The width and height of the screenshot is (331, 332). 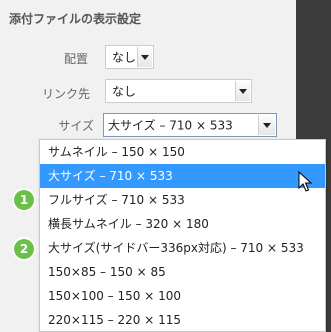 What do you see at coordinates (75, 19) in the screenshot?
I see `panel-title: 添付ファイルの表示設定` at bounding box center [75, 19].